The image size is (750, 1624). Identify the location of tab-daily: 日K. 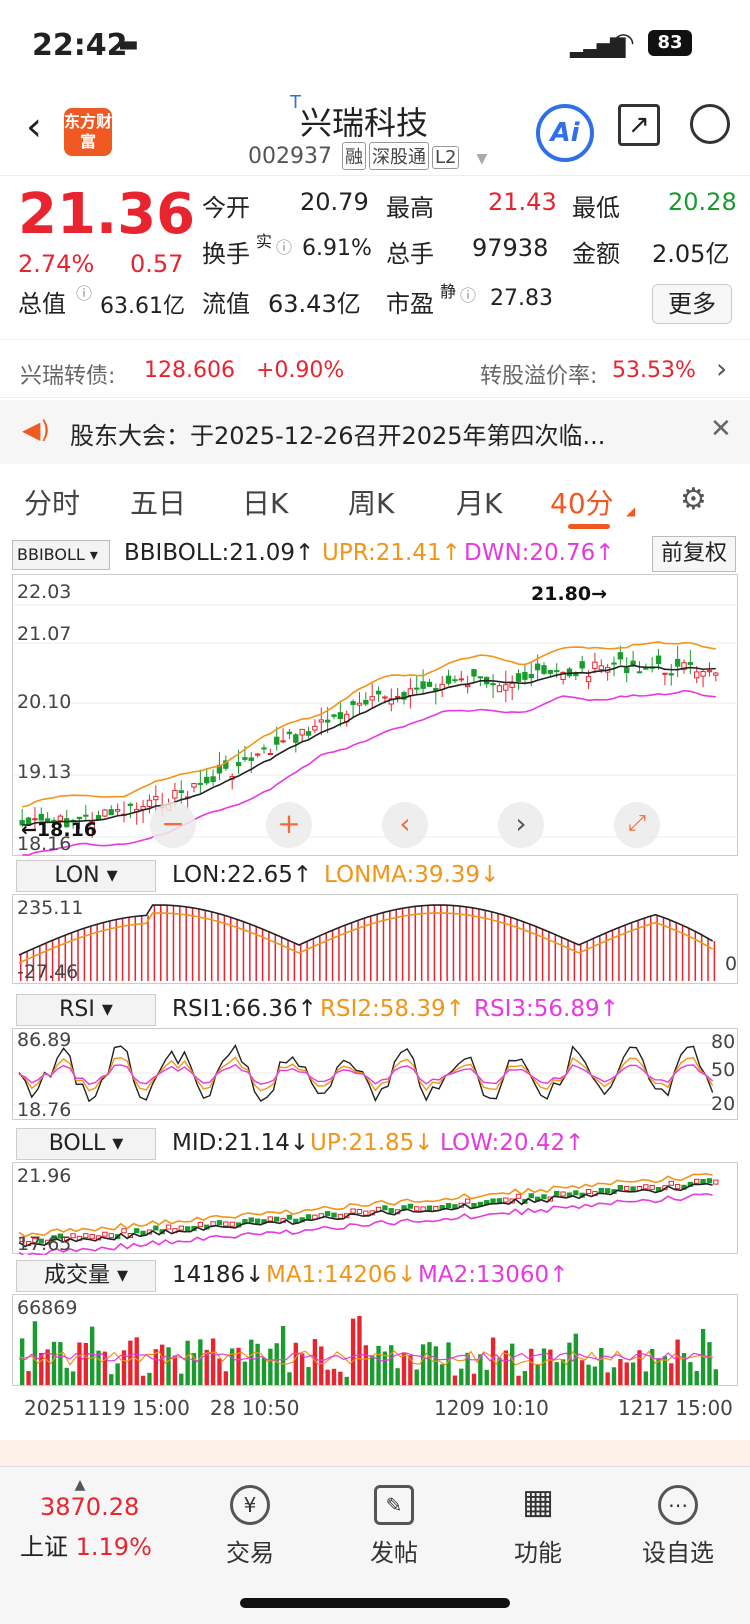
(265, 502).